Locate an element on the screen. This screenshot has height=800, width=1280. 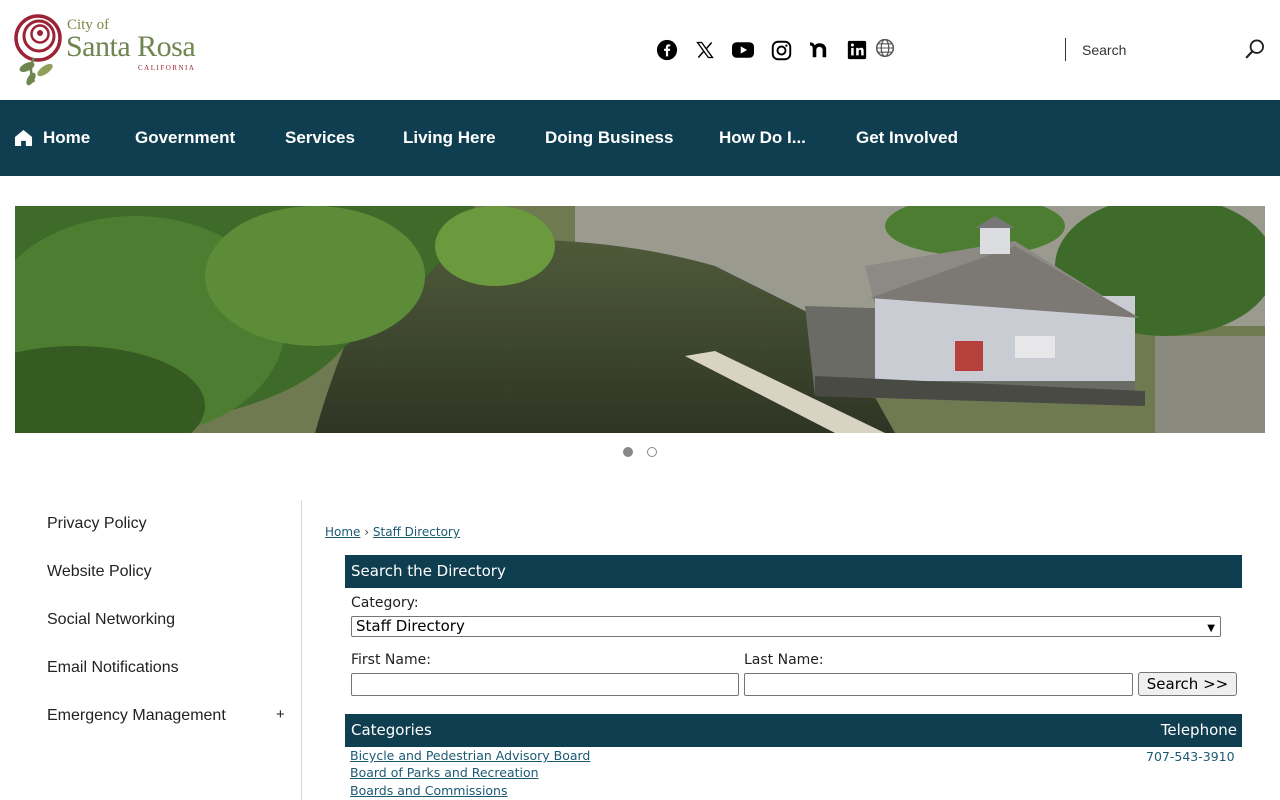
nav-living-here: Living Here is located at coordinates (449, 138).